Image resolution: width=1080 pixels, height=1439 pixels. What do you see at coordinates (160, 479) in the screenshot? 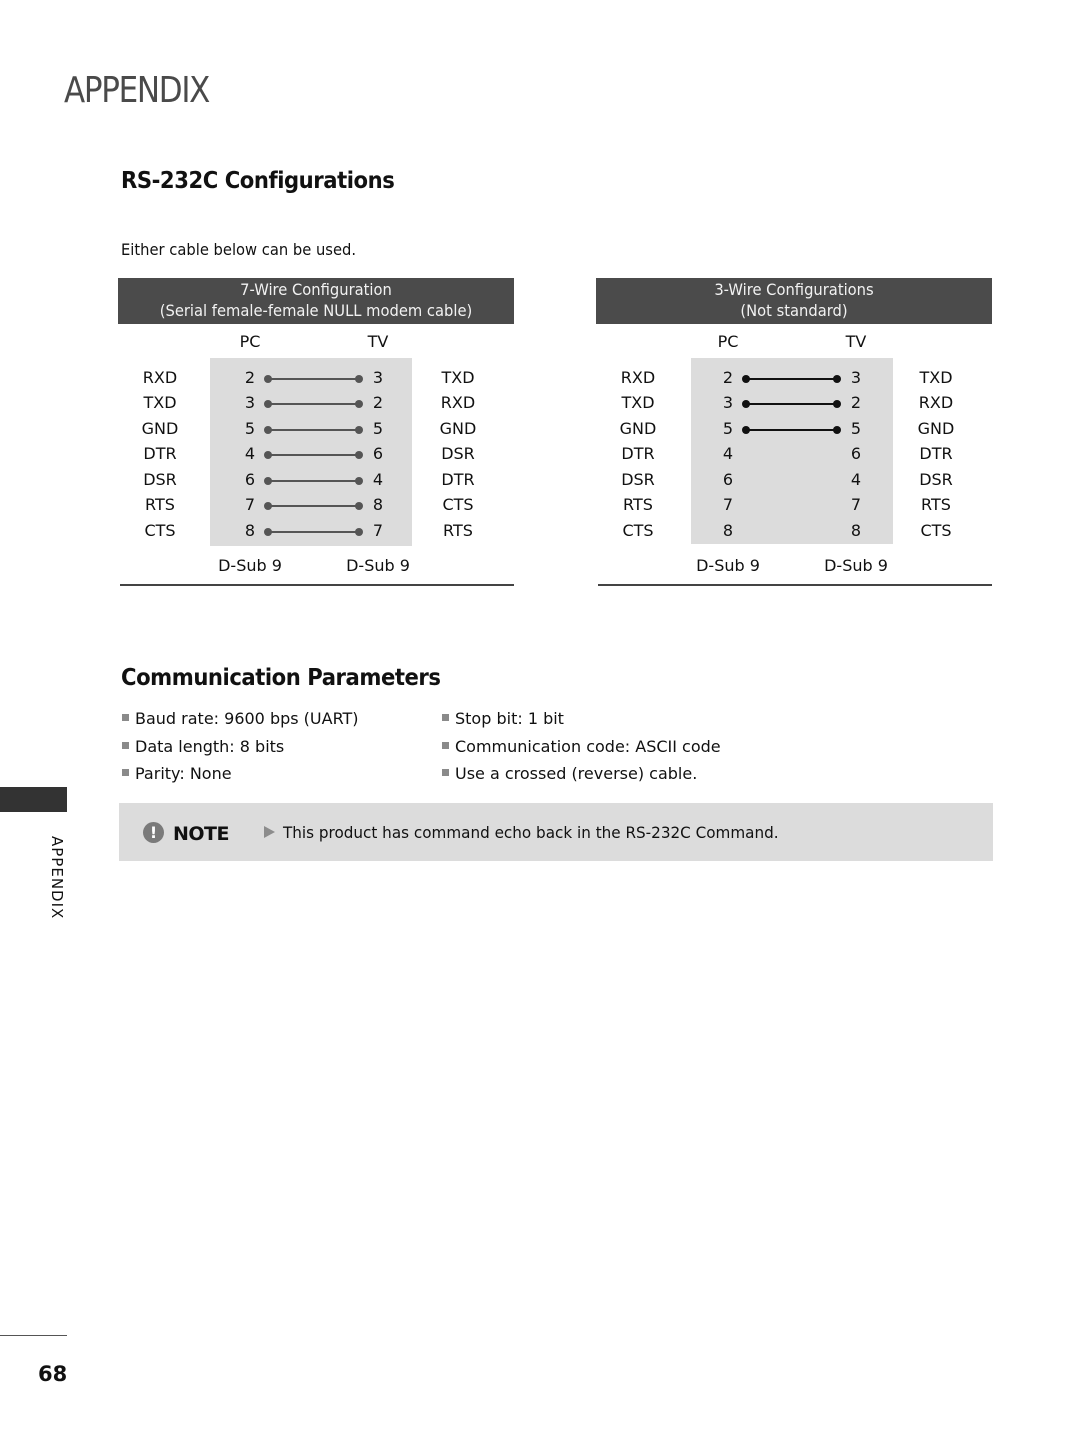
I see `pc-signal: DSR` at bounding box center [160, 479].